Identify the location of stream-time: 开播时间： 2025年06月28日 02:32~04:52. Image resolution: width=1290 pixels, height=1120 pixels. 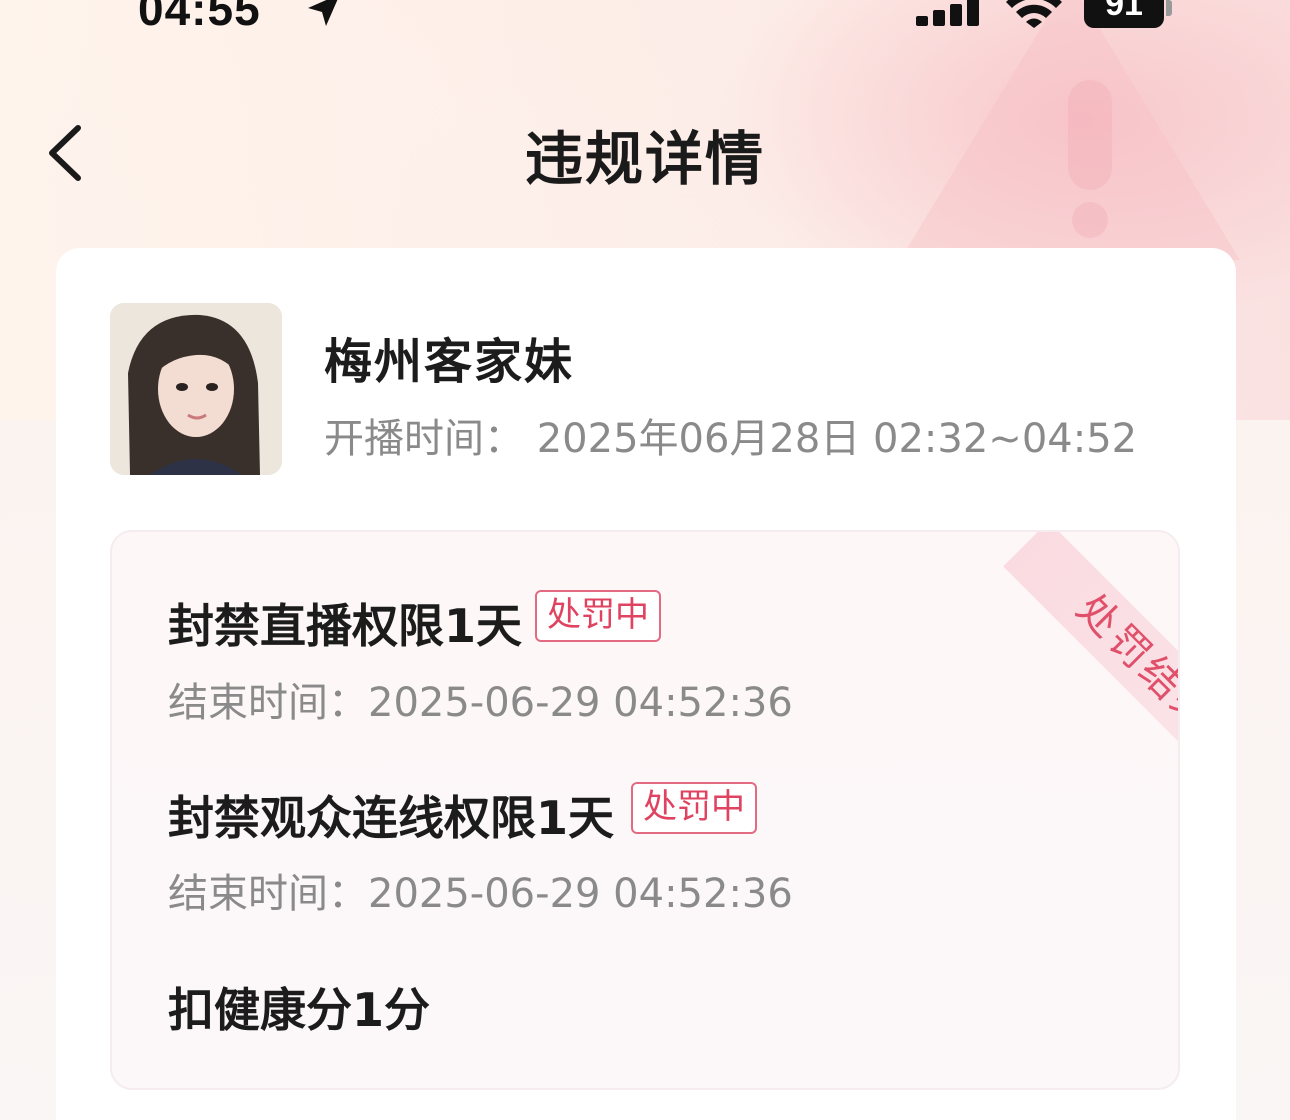
(730, 435).